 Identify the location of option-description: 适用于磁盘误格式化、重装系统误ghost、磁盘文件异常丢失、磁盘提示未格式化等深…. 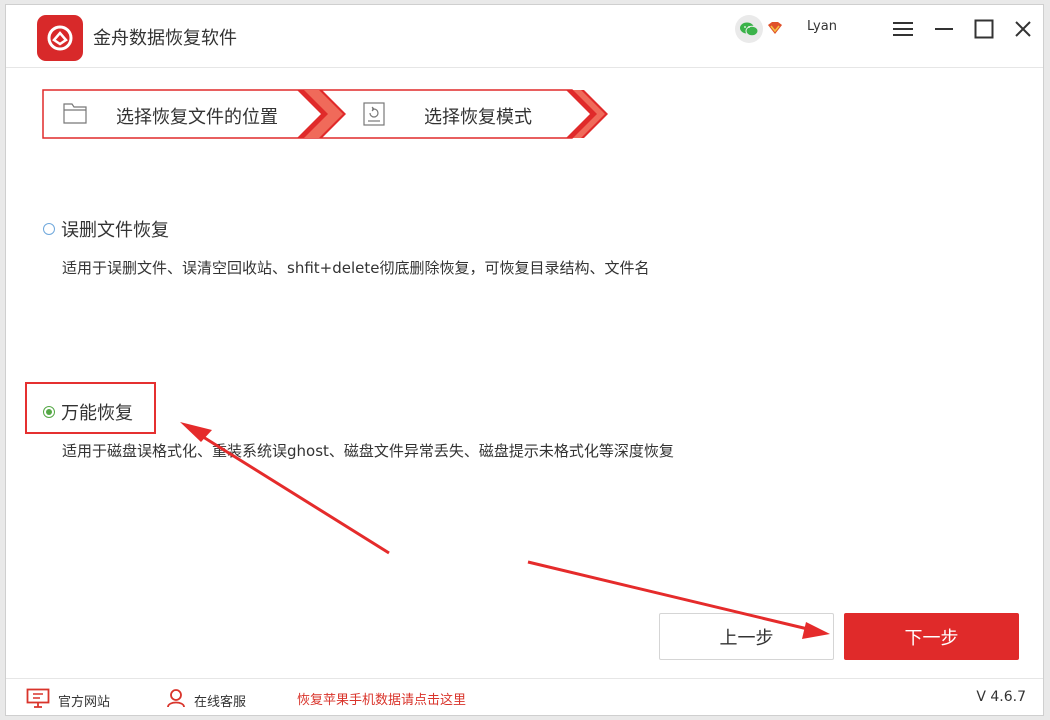
(368, 451).